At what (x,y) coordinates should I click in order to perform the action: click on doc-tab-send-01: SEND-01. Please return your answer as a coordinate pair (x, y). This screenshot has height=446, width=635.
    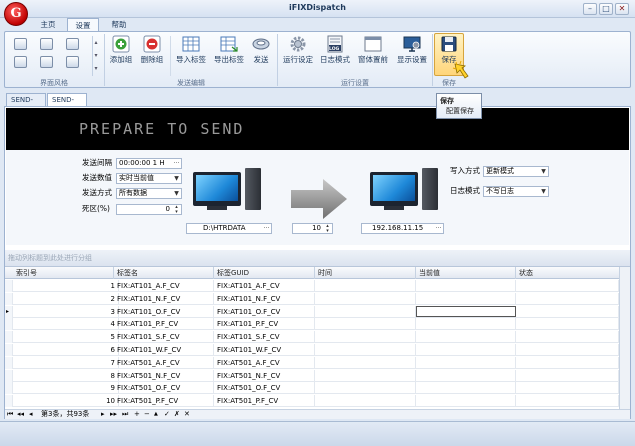
    Looking at the image, I should click on (26, 104).